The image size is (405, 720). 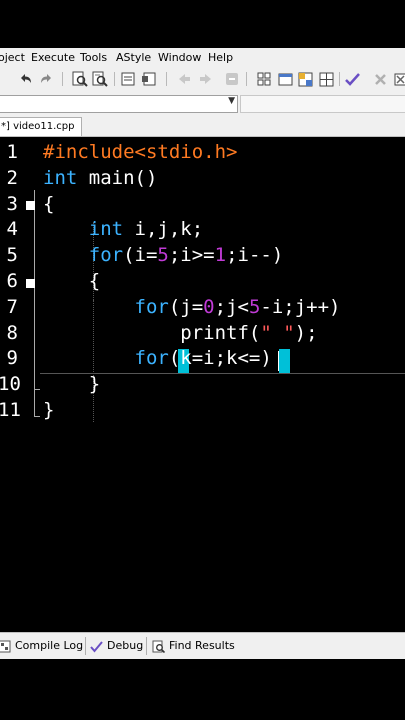 What do you see at coordinates (119, 104) in the screenshot?
I see `class-dropdown: ▼` at bounding box center [119, 104].